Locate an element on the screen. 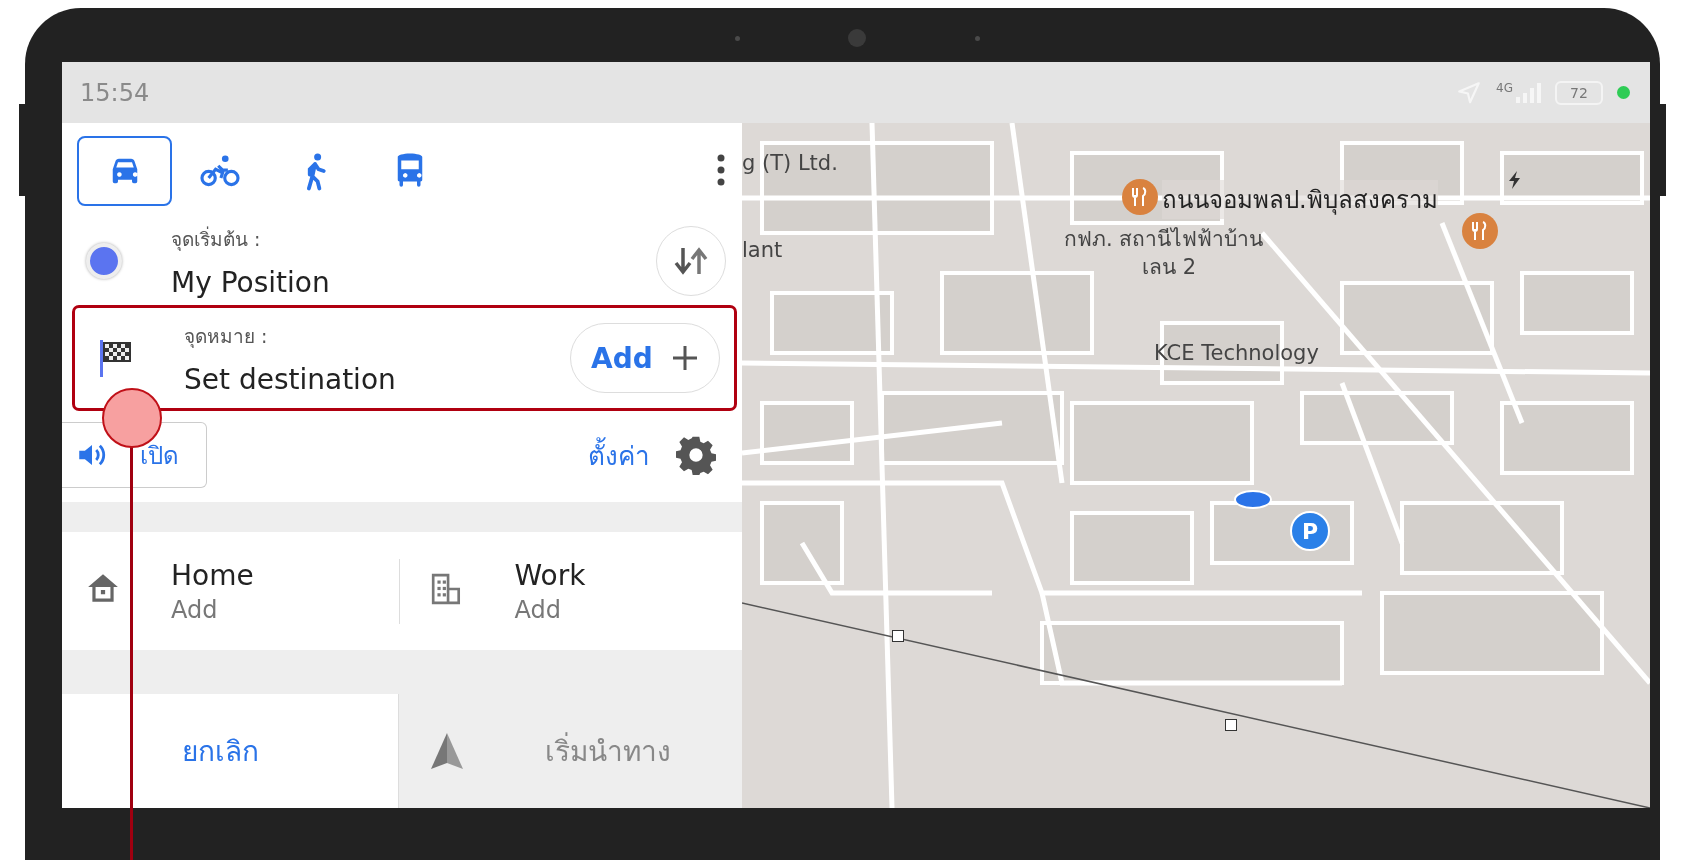 This screenshot has height=860, width=1699. start-value: My Position is located at coordinates (413, 282).